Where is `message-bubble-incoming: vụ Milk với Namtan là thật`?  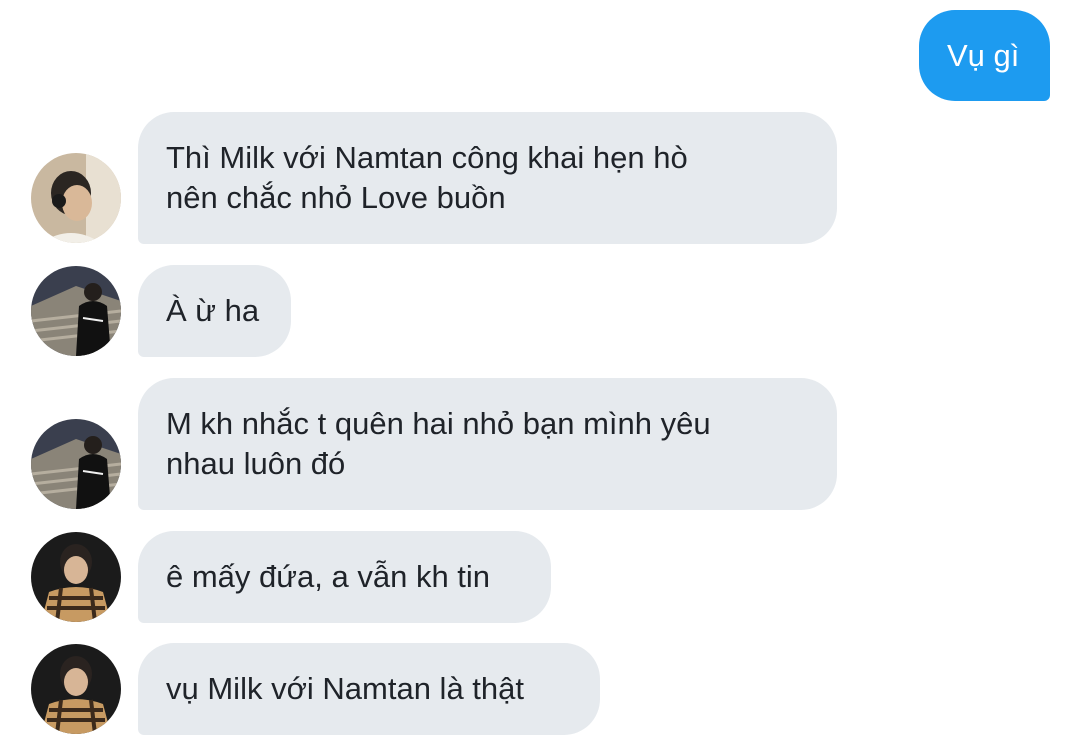 message-bubble-incoming: vụ Milk với Namtan là thật is located at coordinates (369, 689).